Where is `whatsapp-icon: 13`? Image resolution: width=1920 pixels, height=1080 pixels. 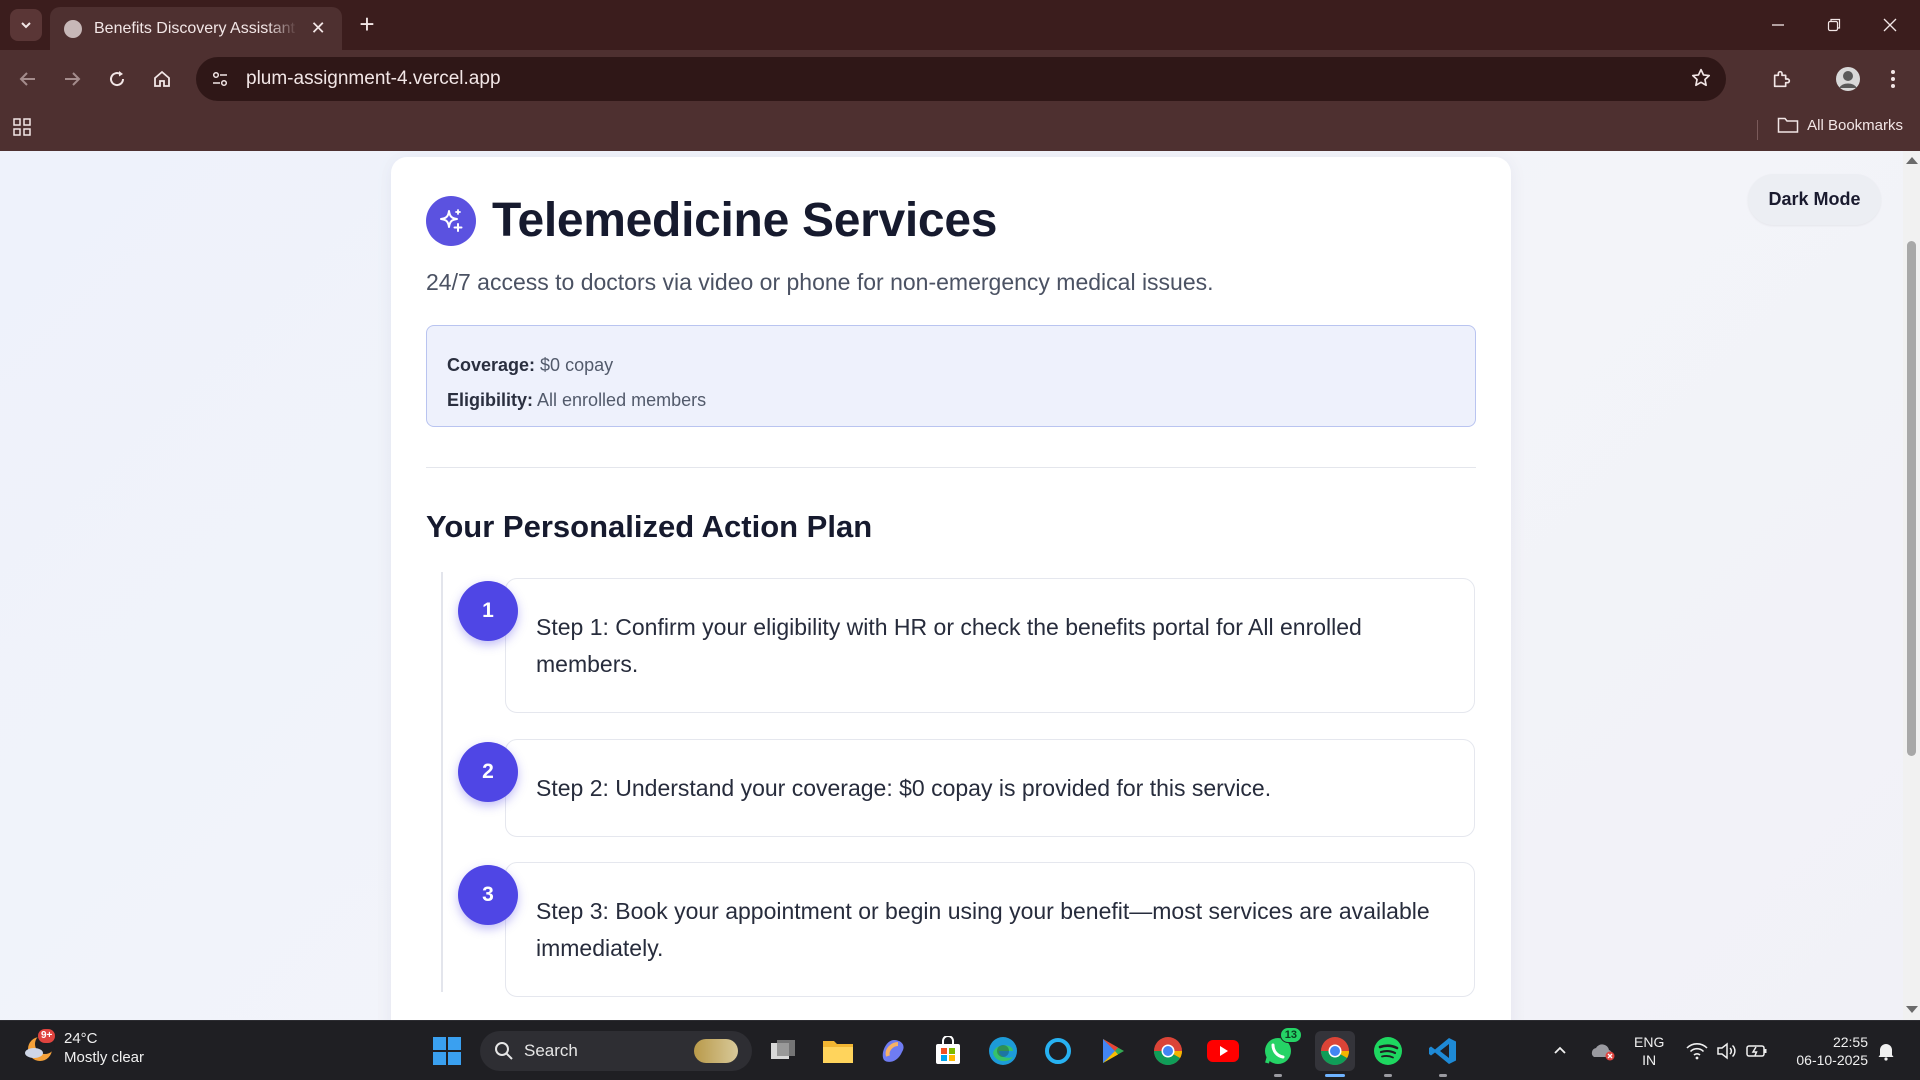 whatsapp-icon: 13 is located at coordinates (1281, 1052).